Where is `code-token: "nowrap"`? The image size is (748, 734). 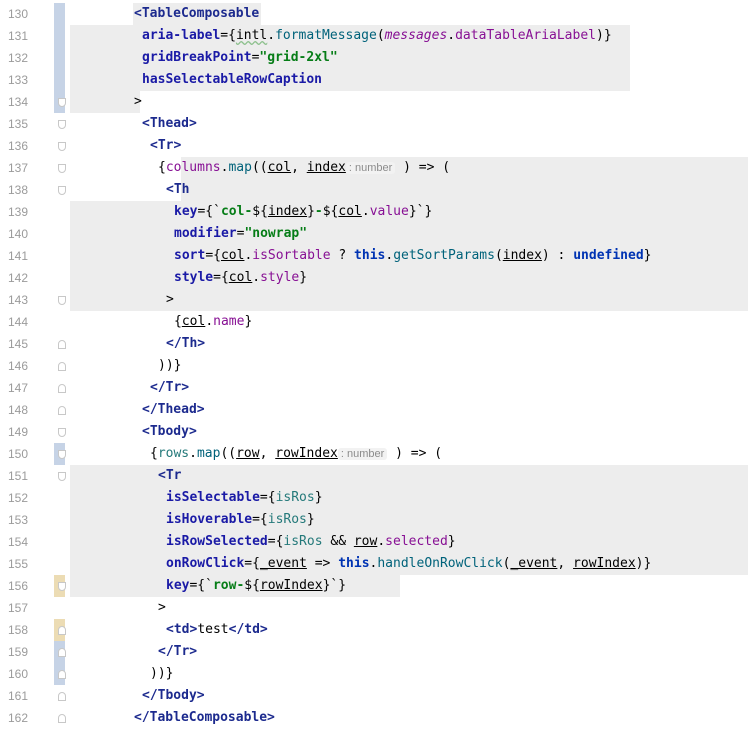
code-token: "nowrap" is located at coordinates (276, 233).